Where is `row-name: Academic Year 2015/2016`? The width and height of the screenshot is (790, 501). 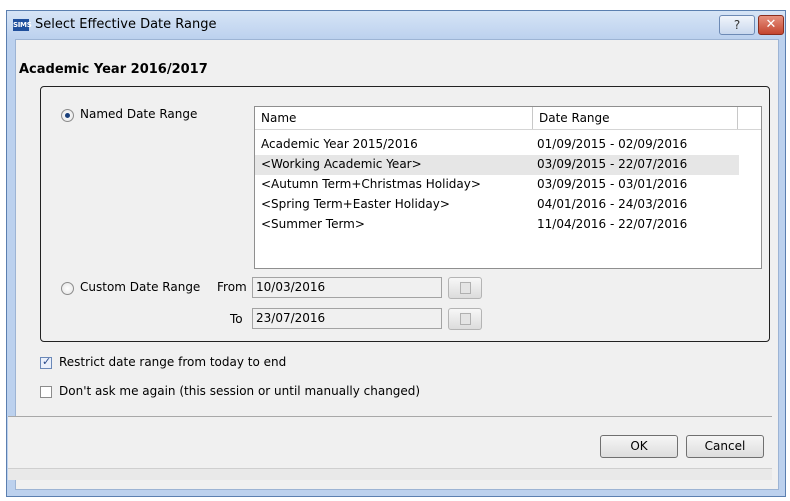
row-name: Academic Year 2015/2016 is located at coordinates (339, 144).